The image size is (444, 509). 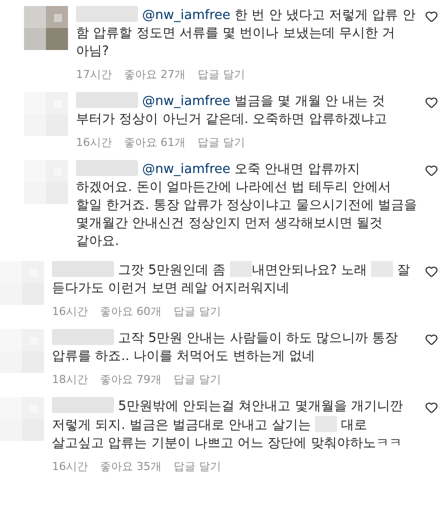 What do you see at coordinates (131, 379) in the screenshot?
I see `likes-button: 좋아요 79개` at bounding box center [131, 379].